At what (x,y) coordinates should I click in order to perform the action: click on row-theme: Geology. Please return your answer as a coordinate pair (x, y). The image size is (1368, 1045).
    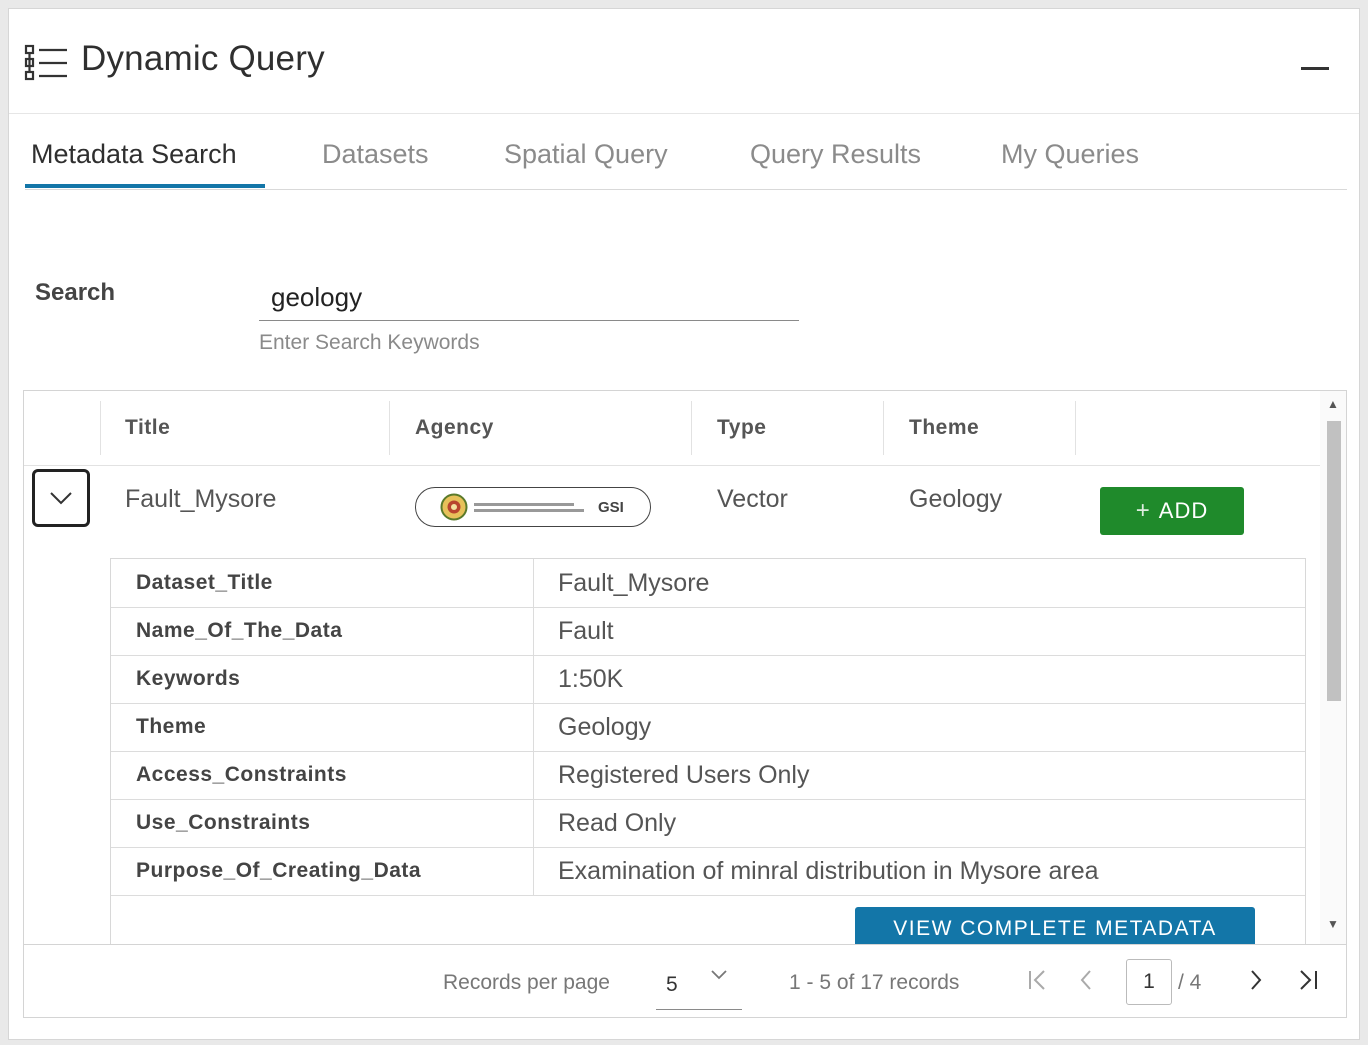
    Looking at the image, I should click on (956, 499).